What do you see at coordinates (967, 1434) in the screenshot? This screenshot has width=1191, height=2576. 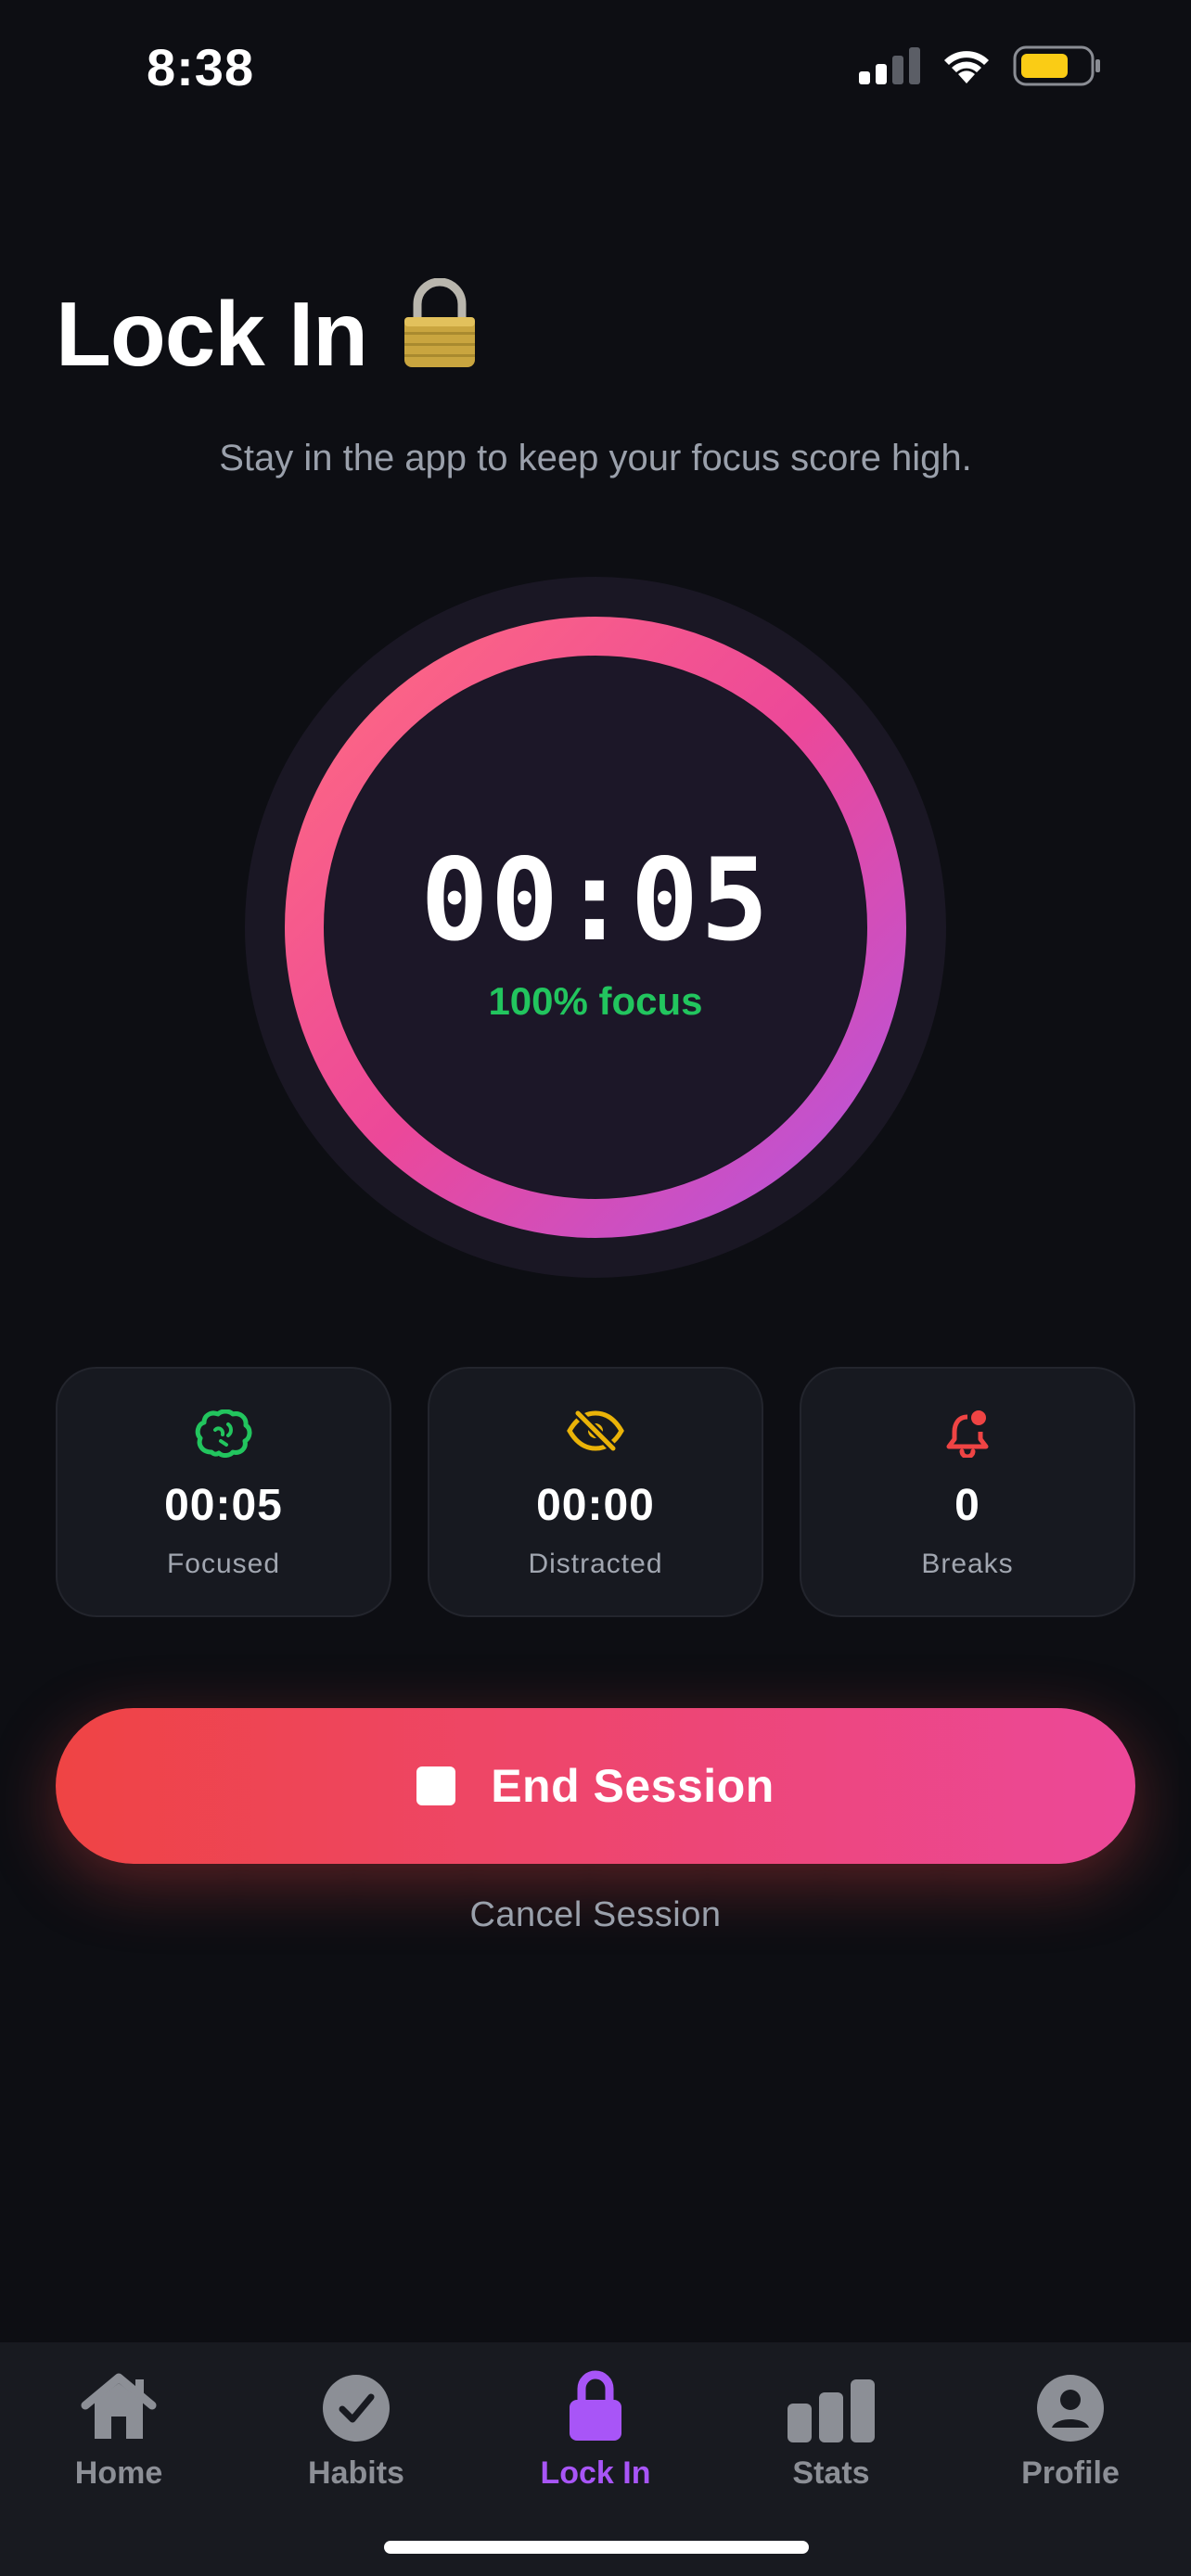 I see `bell-icon` at bounding box center [967, 1434].